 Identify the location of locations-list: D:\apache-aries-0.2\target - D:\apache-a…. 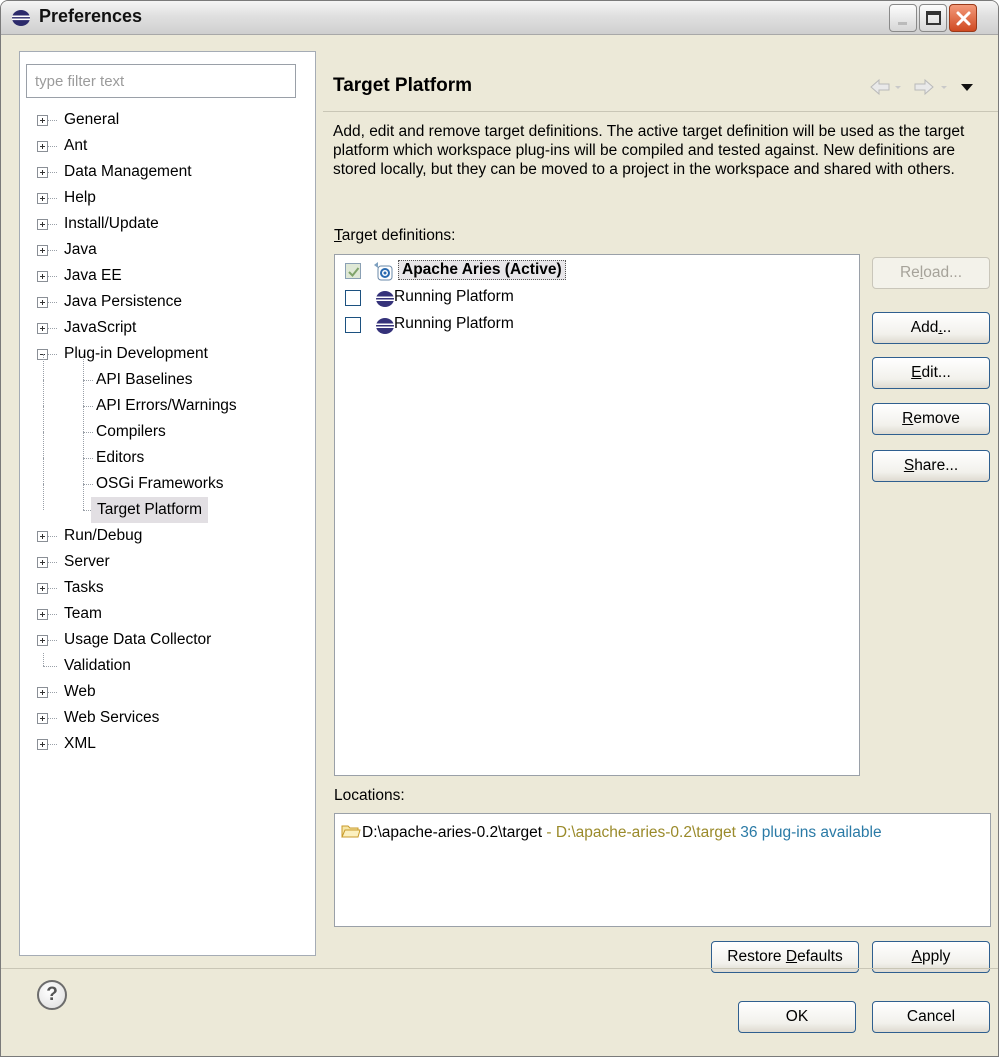
(662, 870).